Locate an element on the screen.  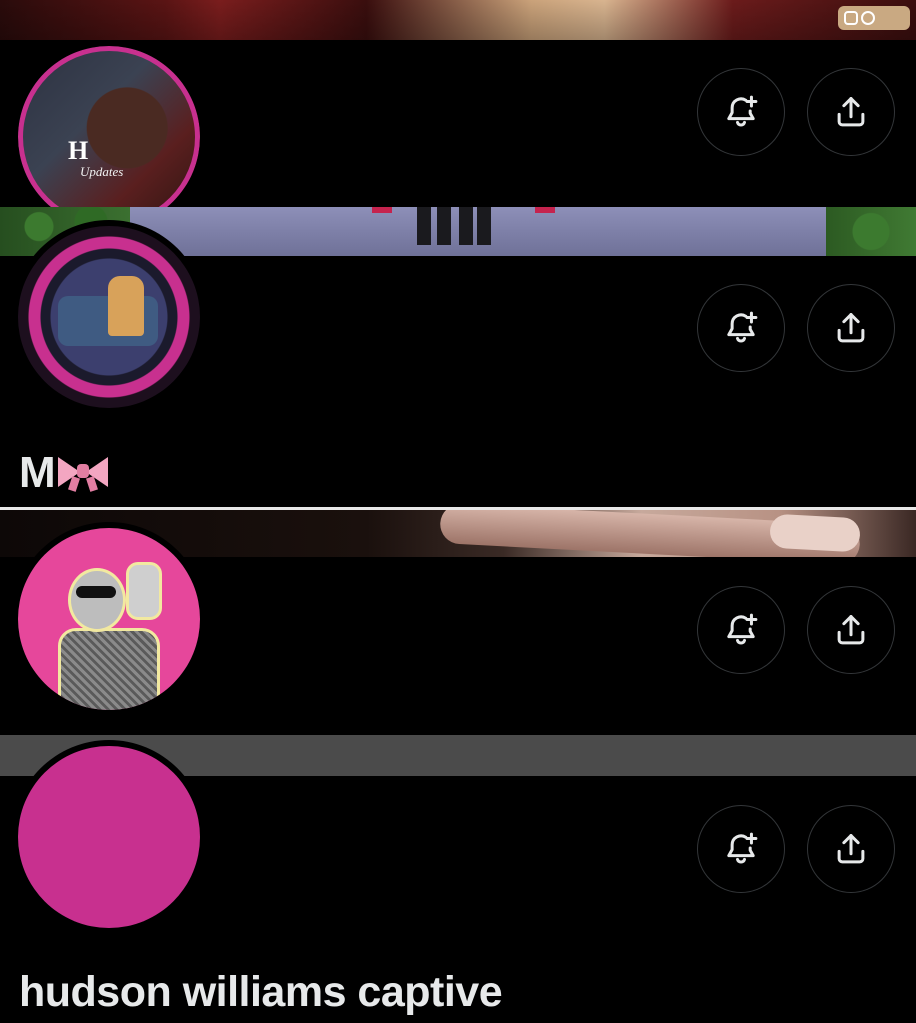
instagram-icon is located at coordinates (851, 18).